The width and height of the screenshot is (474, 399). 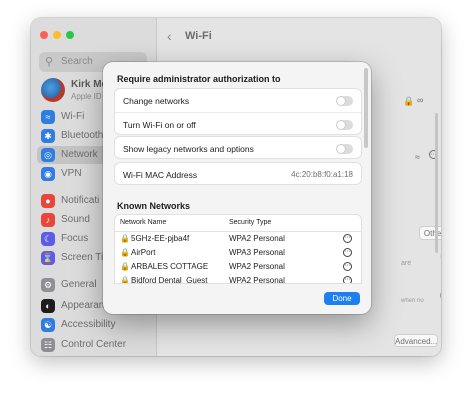 I want to click on sidebar-item-label: Control Center, so click(x=94, y=344).